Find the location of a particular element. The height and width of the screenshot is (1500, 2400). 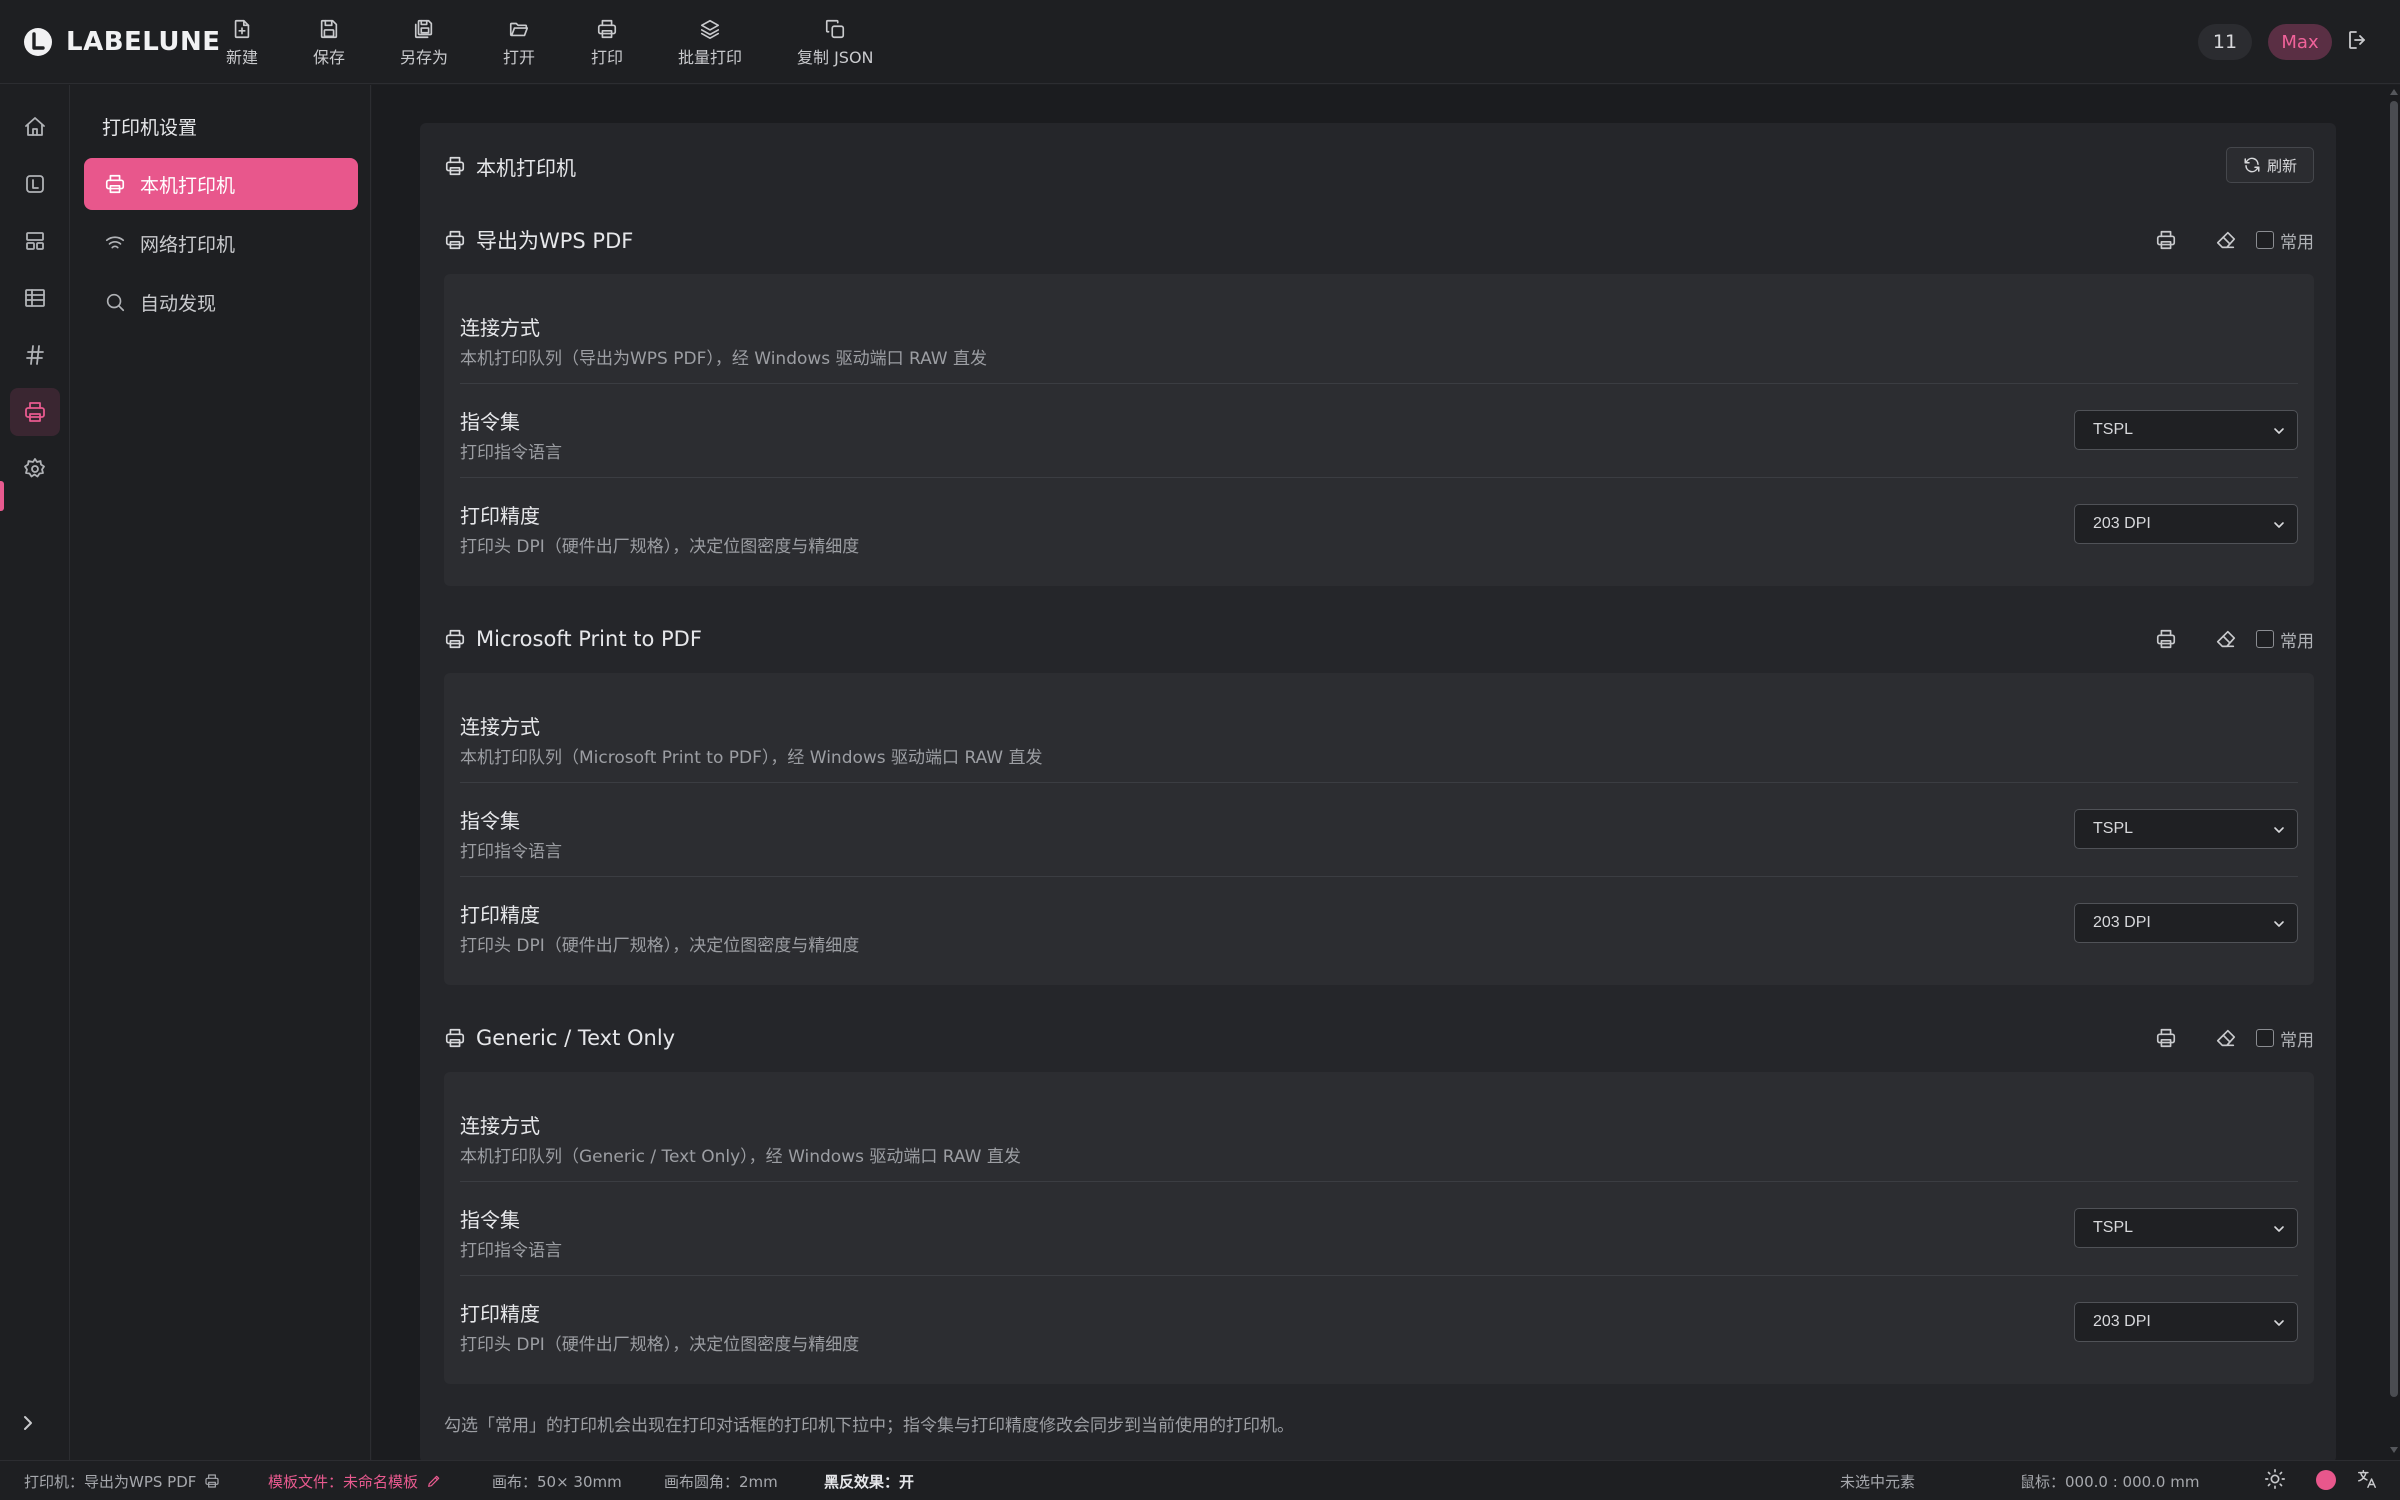

rail-table is located at coordinates (35, 298).